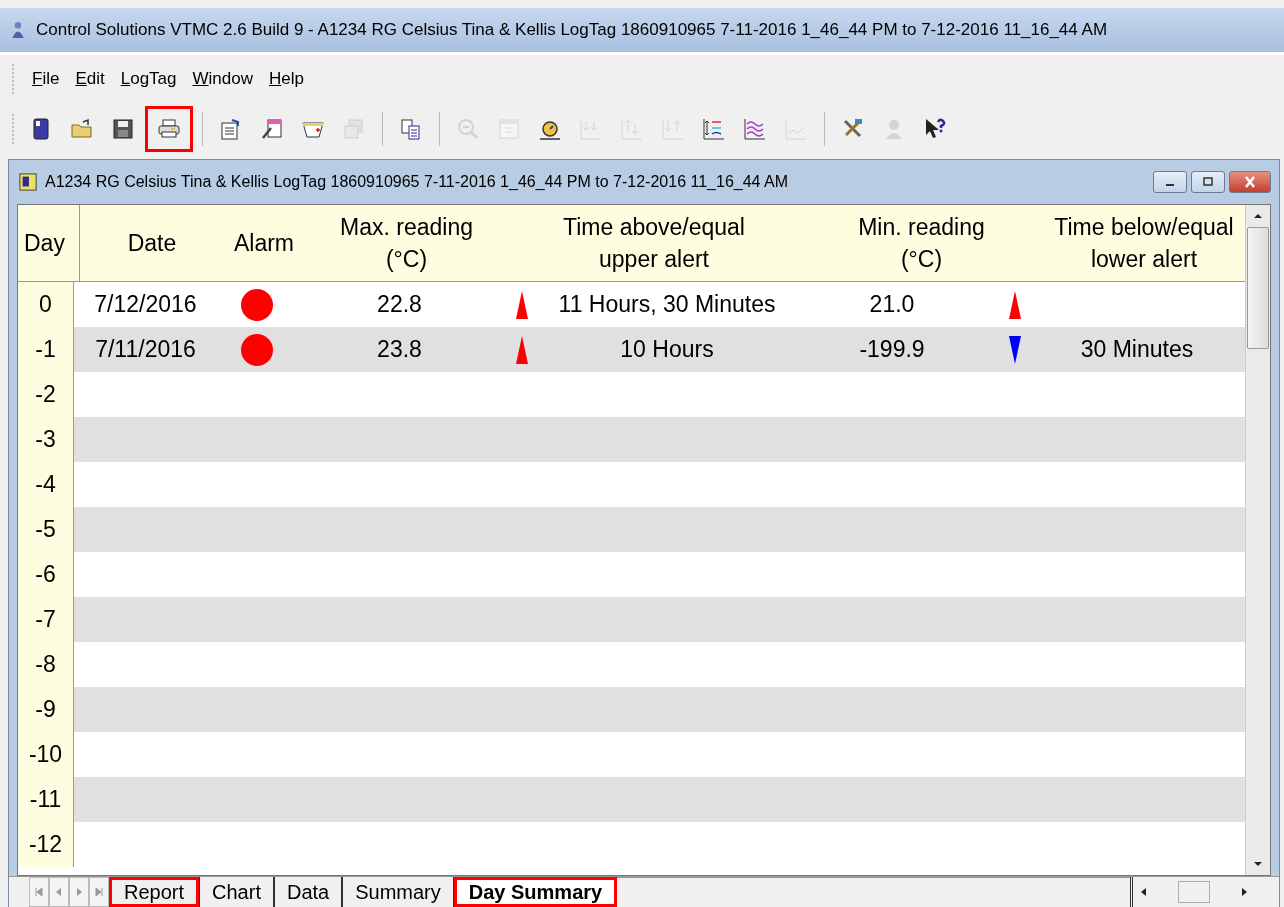 The width and height of the screenshot is (1284, 907). What do you see at coordinates (308, 892) in the screenshot?
I see `sheet-tab: Data` at bounding box center [308, 892].